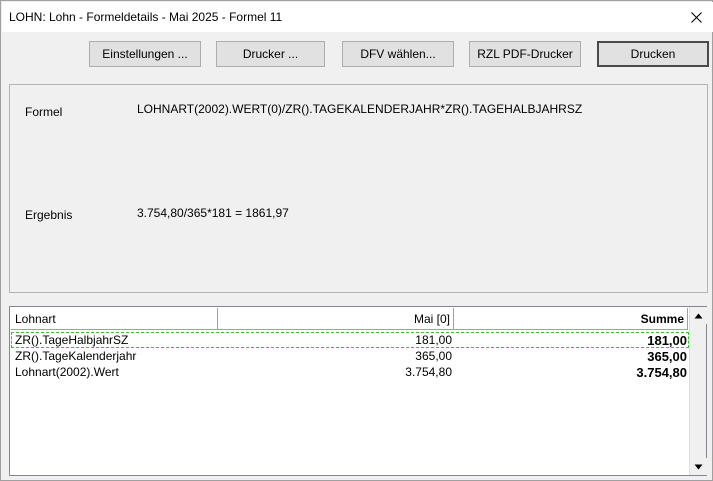 This screenshot has width=713, height=481. What do you see at coordinates (350, 372) in the screenshot?
I see `table-row: Lohnart(2002).Wert 3.754,80 3.754,80` at bounding box center [350, 372].